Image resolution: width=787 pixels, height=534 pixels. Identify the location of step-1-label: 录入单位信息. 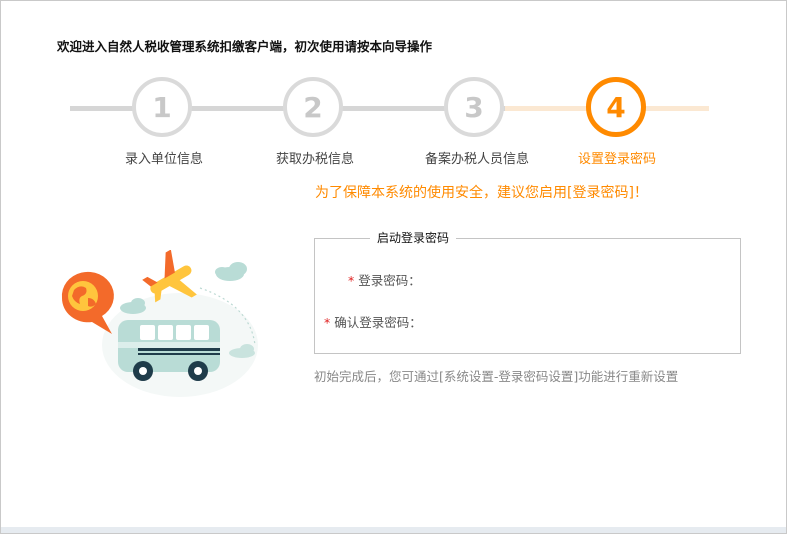
(164, 159).